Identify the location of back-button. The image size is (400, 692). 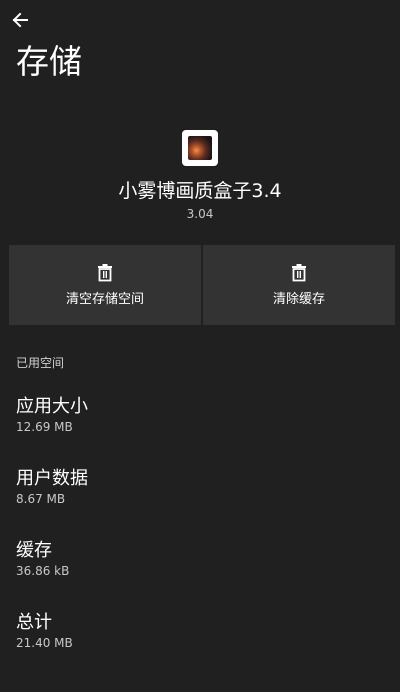
(20, 20).